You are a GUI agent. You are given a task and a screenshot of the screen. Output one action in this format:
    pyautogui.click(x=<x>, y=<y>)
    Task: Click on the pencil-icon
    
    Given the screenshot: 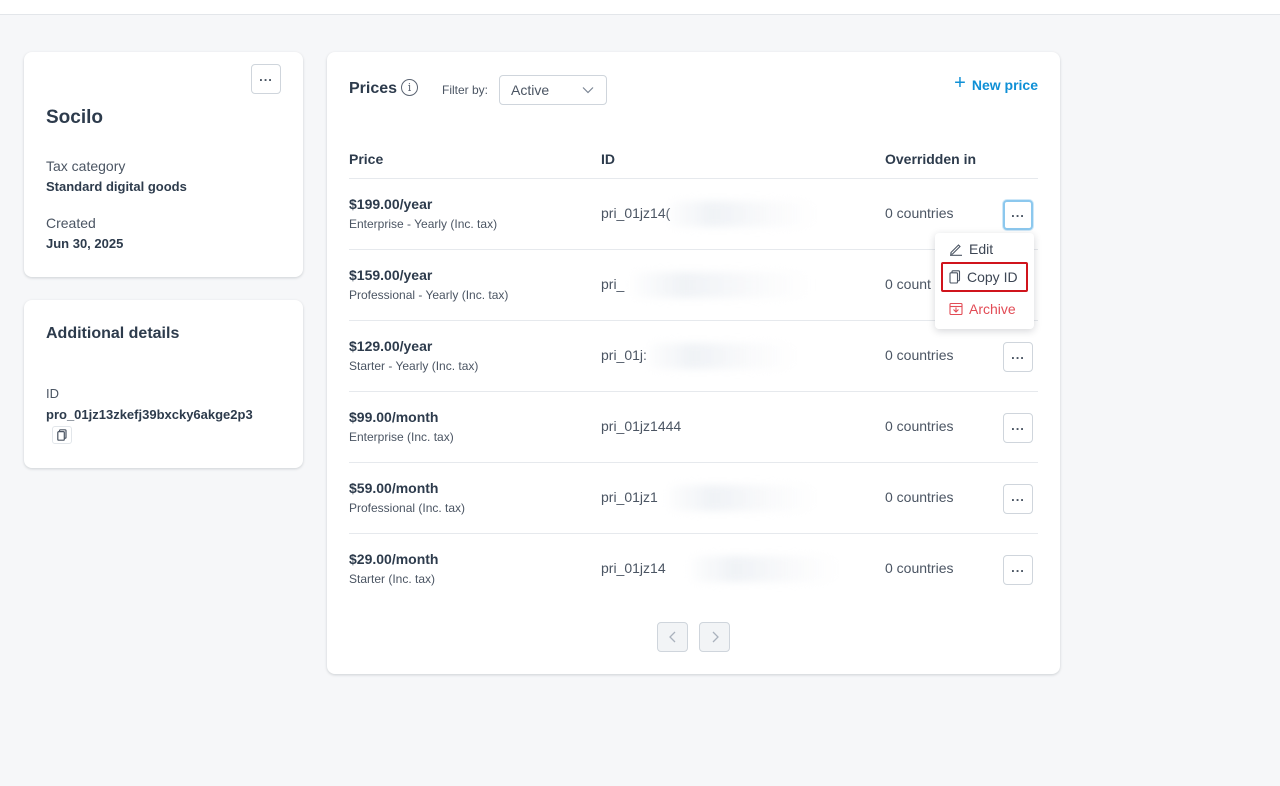 What is the action you would take?
    pyautogui.click(x=956, y=250)
    